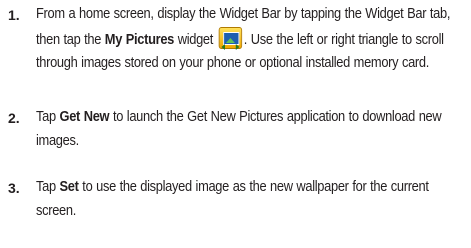 Image resolution: width=471 pixels, height=248 pixels. What do you see at coordinates (48, 117) in the screenshot?
I see `step-2-text-a: Tap` at bounding box center [48, 117].